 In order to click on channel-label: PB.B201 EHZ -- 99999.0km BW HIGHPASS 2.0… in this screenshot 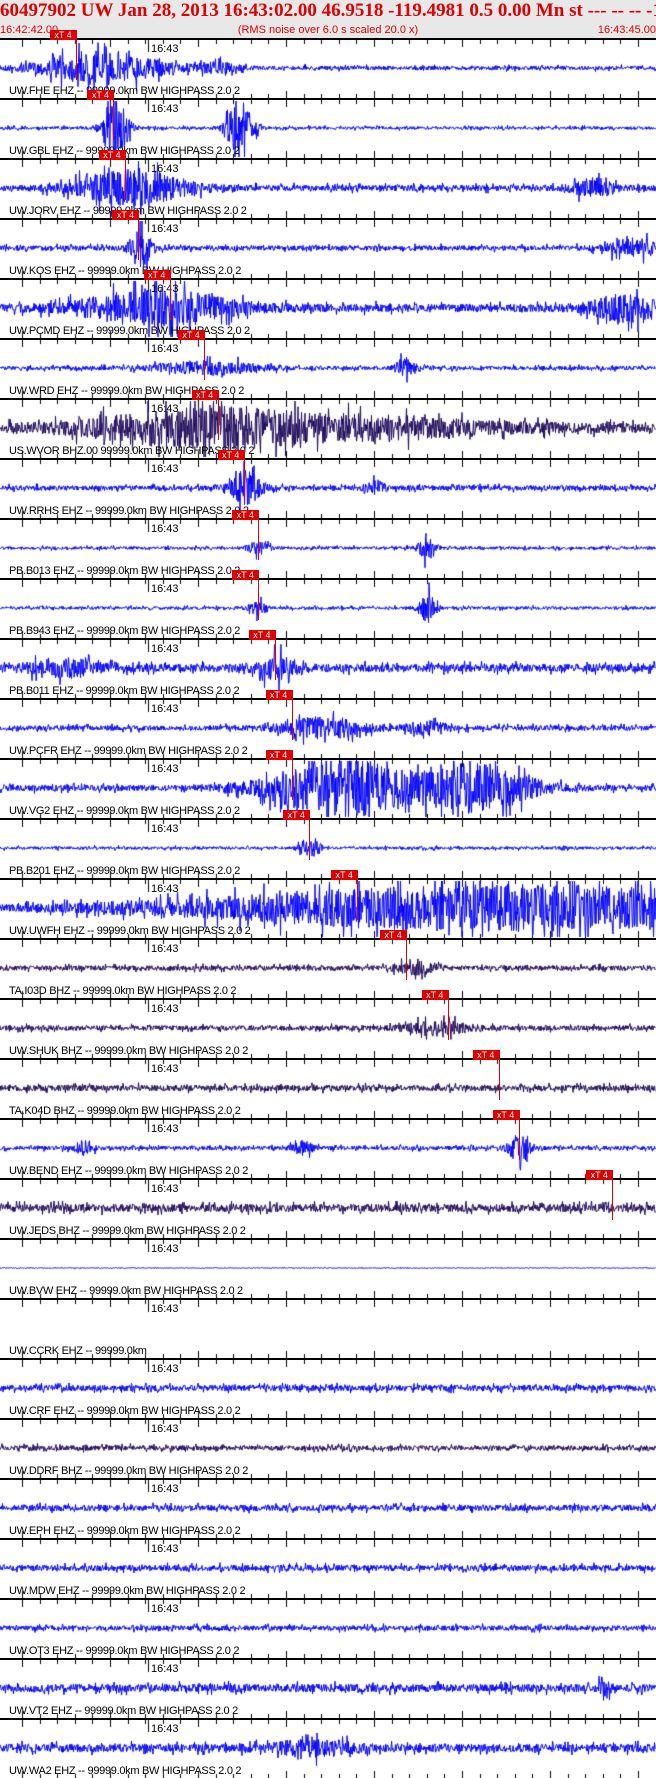, I will do `click(125, 871)`.